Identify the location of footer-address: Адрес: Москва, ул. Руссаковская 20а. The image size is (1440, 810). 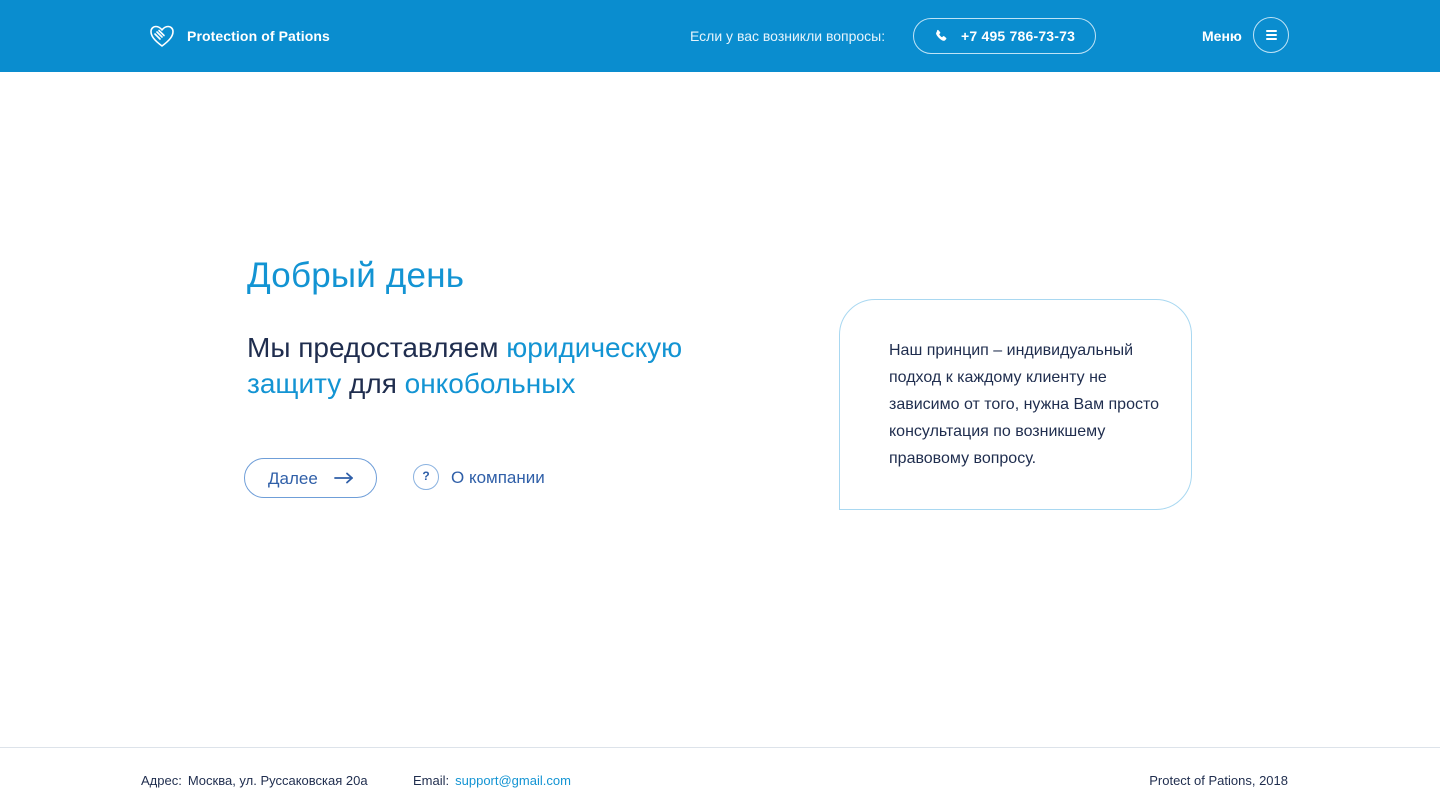
(254, 780).